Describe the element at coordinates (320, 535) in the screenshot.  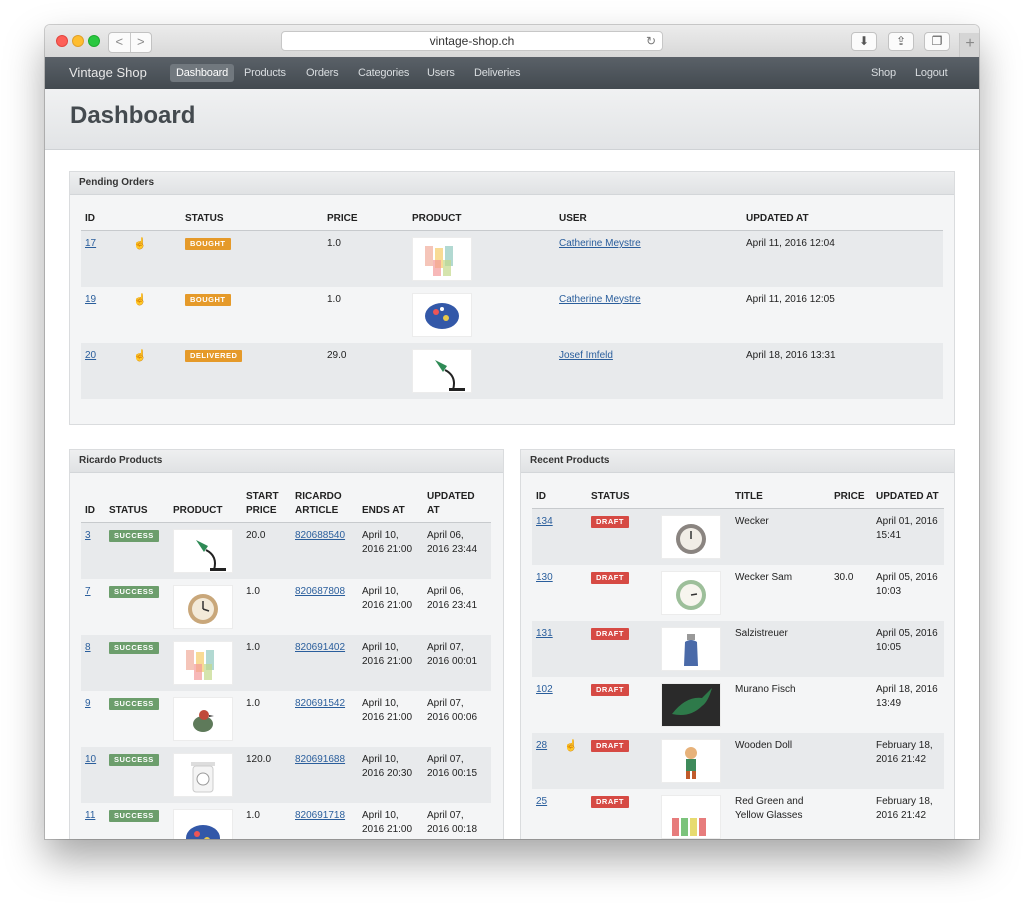
I see `ricardo-article-link: 820688540` at that location.